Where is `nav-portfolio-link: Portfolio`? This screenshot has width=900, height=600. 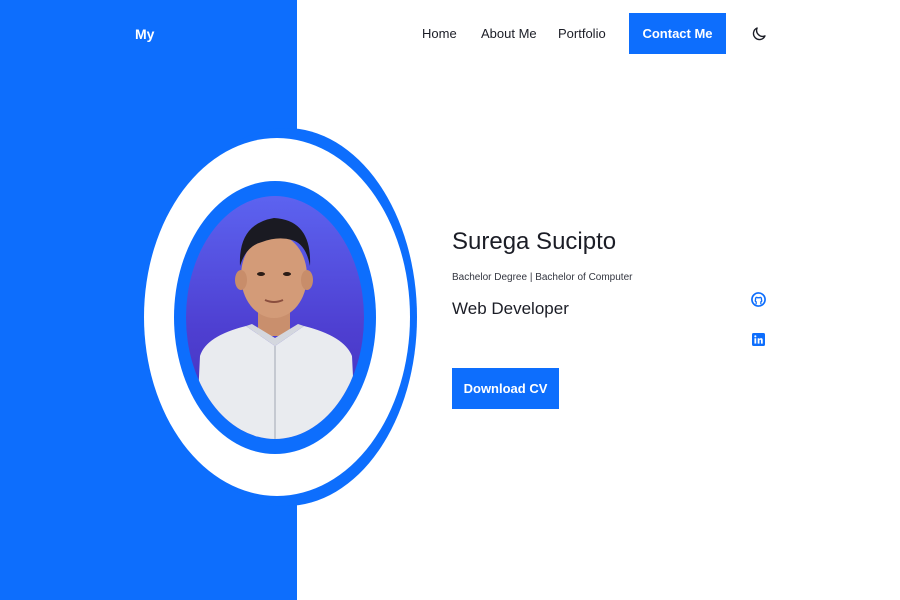 nav-portfolio-link: Portfolio is located at coordinates (582, 33).